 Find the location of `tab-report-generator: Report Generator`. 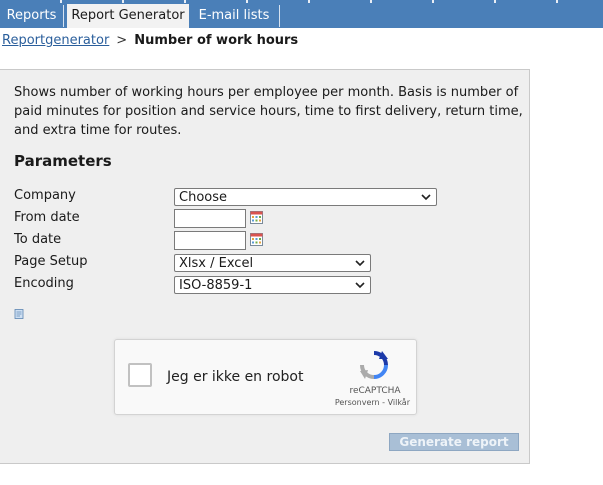

tab-report-generator: Report Generator is located at coordinates (128, 16).